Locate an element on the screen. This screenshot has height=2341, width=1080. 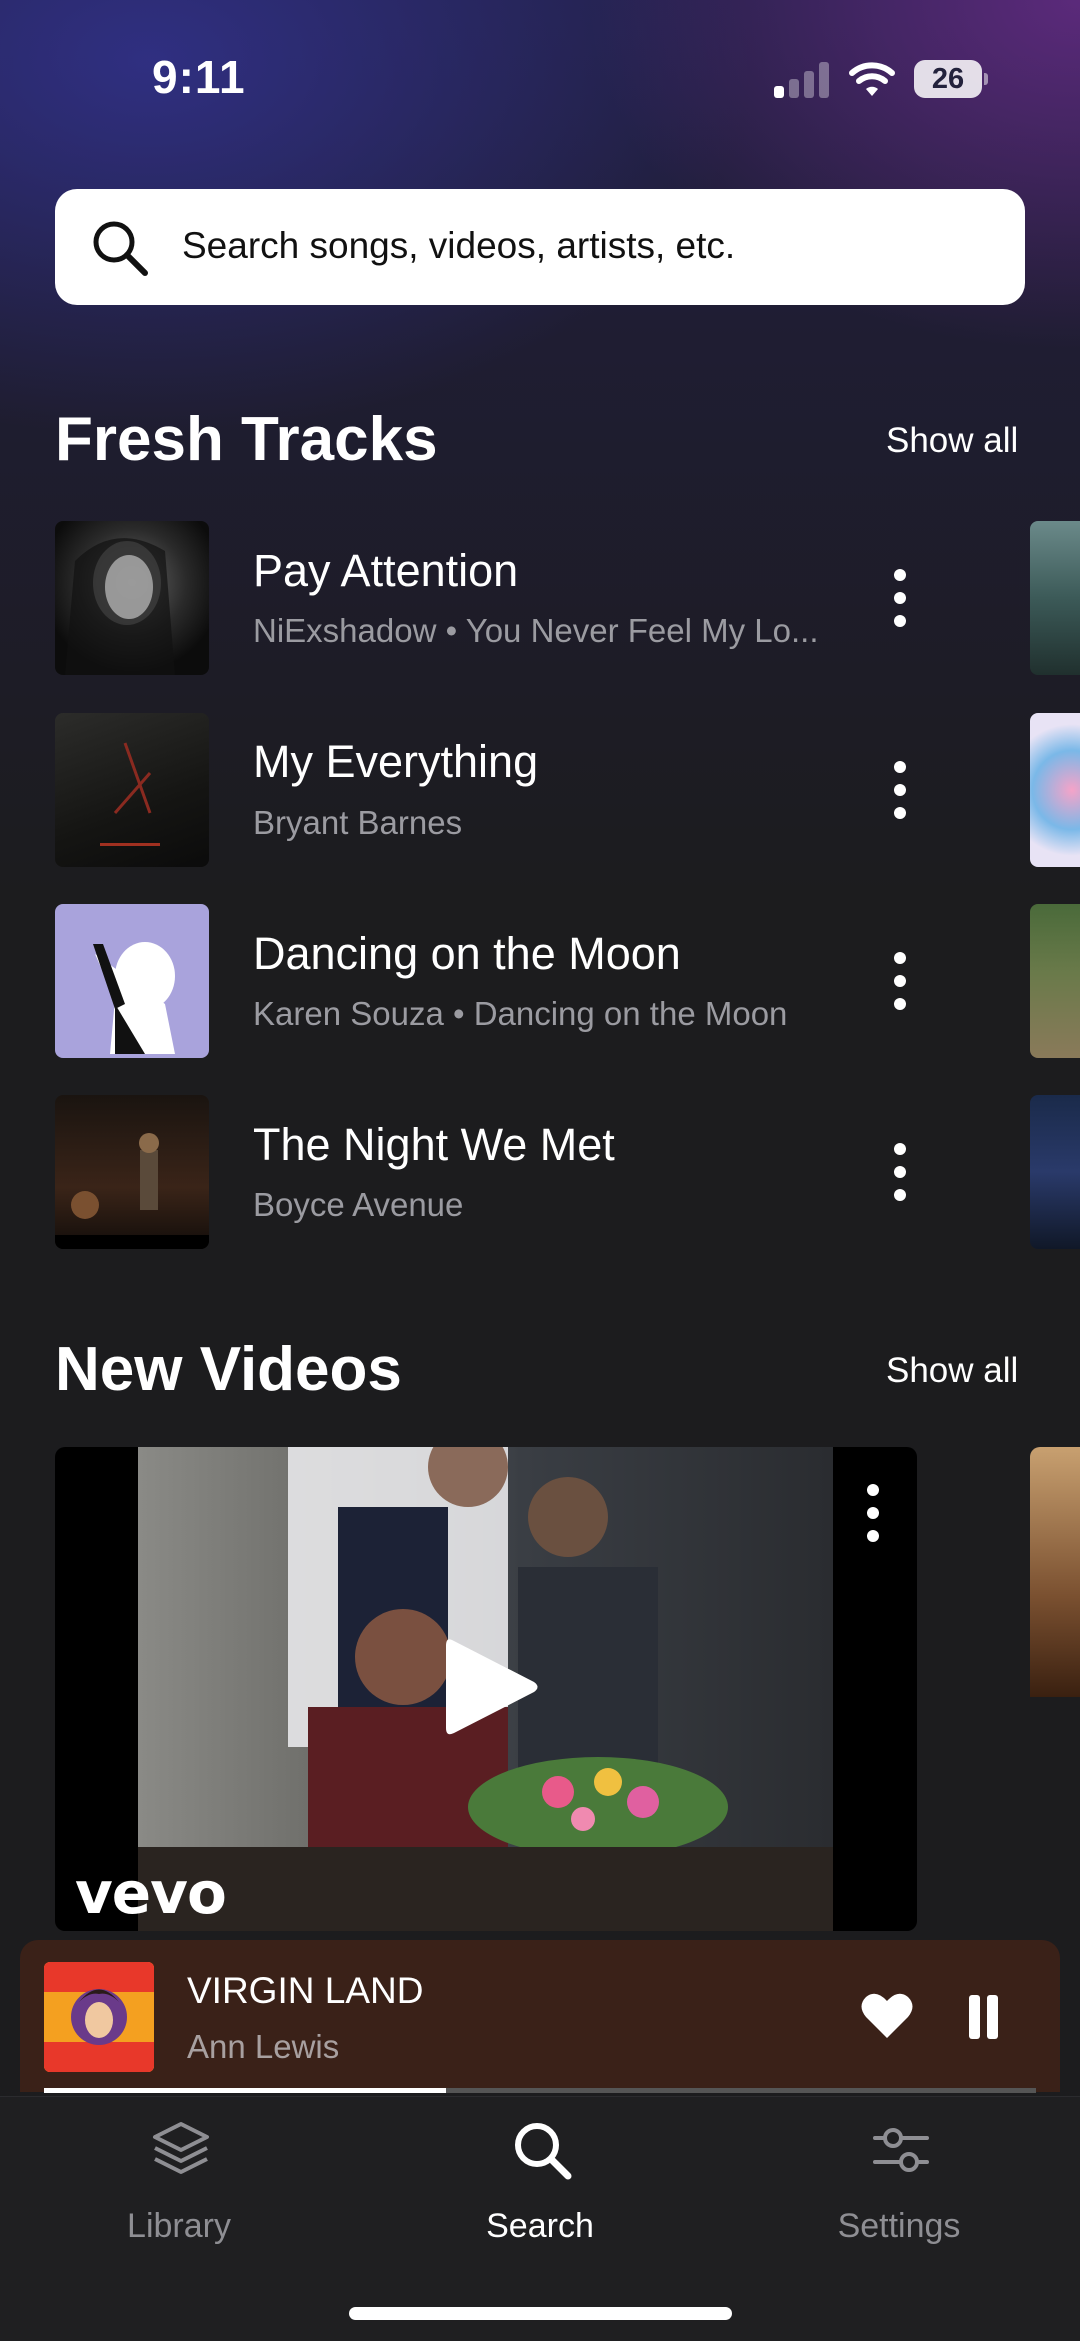
track-title: The Night We Met is located at coordinates (434, 1145).